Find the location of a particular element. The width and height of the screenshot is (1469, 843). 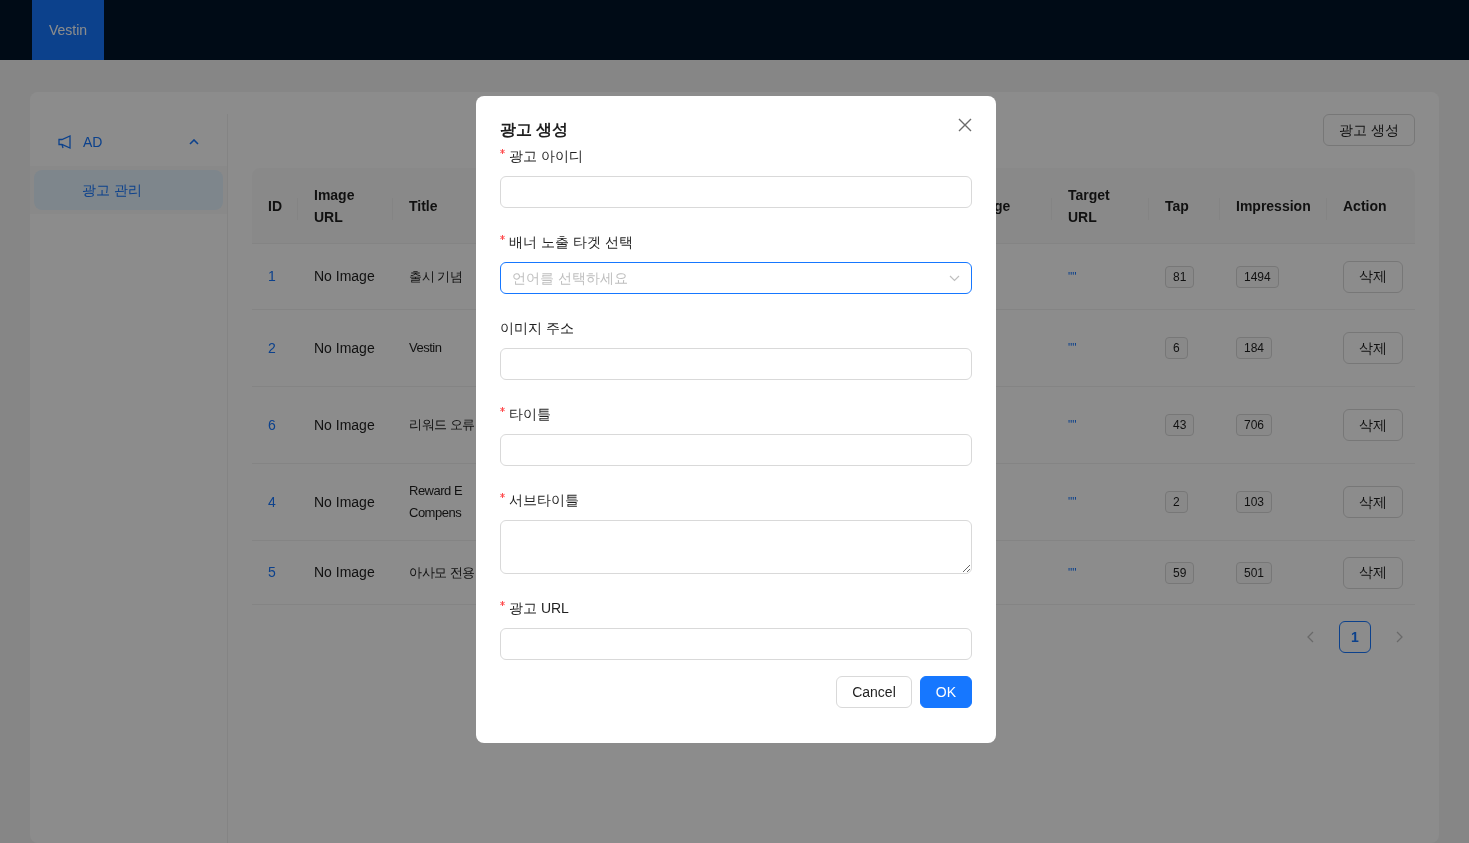

prev-page-icon is located at coordinates (1311, 637).